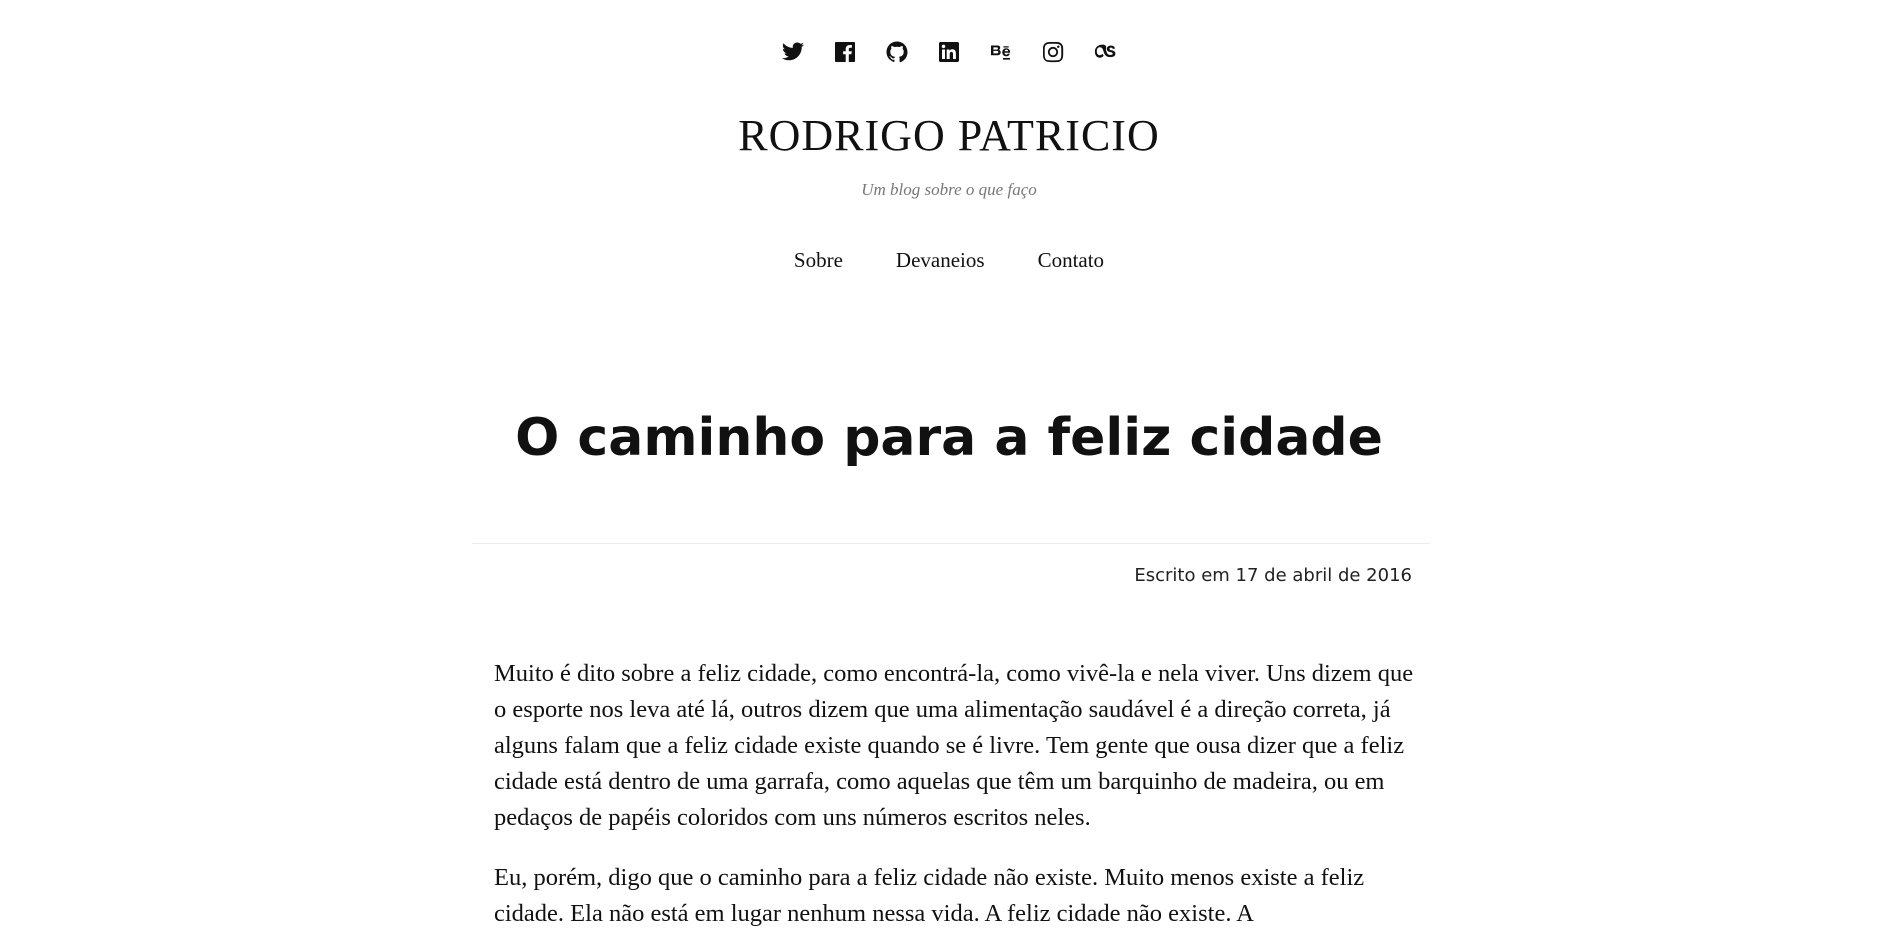 Image resolution: width=1898 pixels, height=950 pixels. I want to click on nav-item-devaneios: Devaneios, so click(940, 260).